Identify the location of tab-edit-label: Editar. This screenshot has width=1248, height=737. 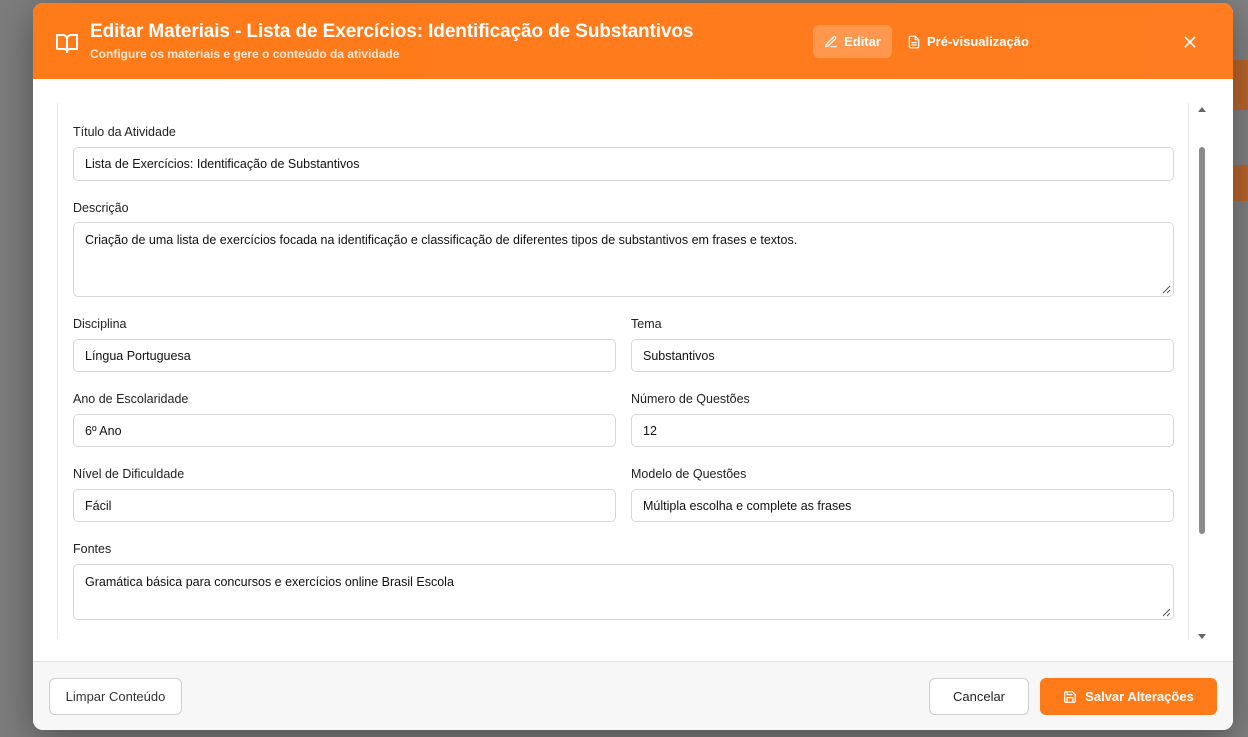
(862, 41).